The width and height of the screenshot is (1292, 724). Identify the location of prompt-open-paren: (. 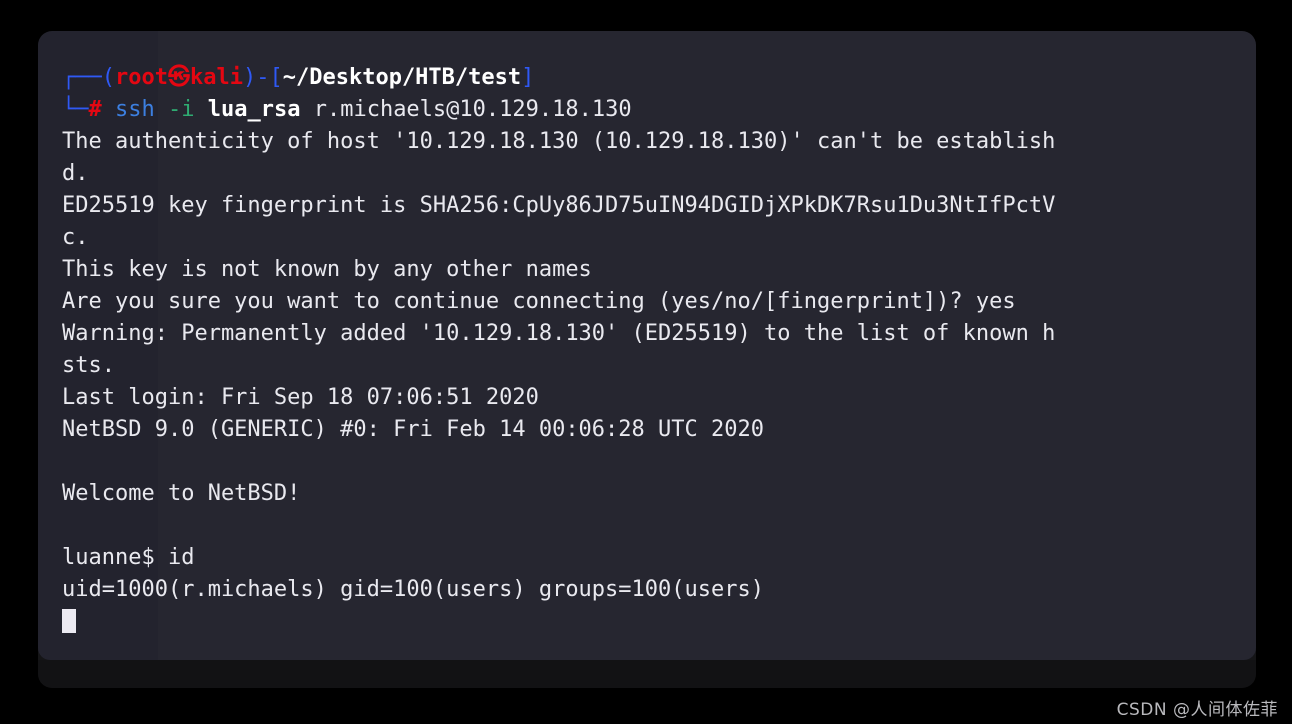
(108, 77).